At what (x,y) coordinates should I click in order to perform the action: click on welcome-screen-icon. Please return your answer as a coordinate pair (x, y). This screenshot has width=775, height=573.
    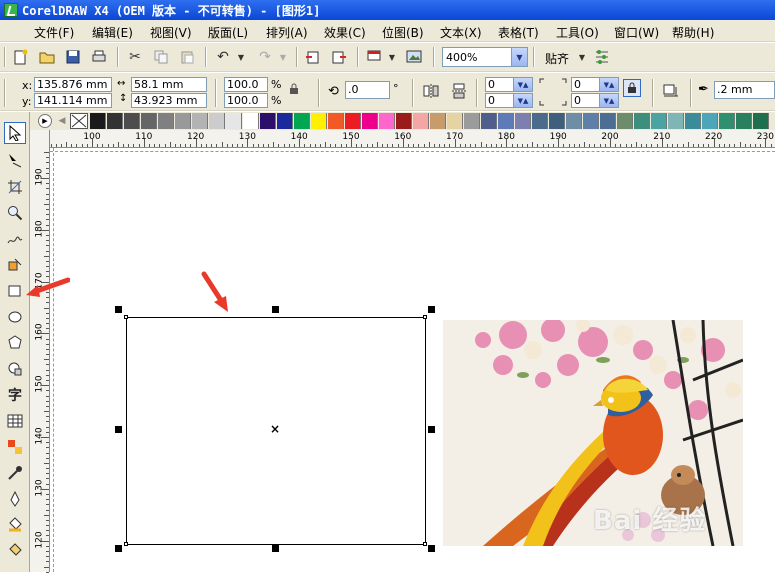
    Looking at the image, I should click on (414, 57).